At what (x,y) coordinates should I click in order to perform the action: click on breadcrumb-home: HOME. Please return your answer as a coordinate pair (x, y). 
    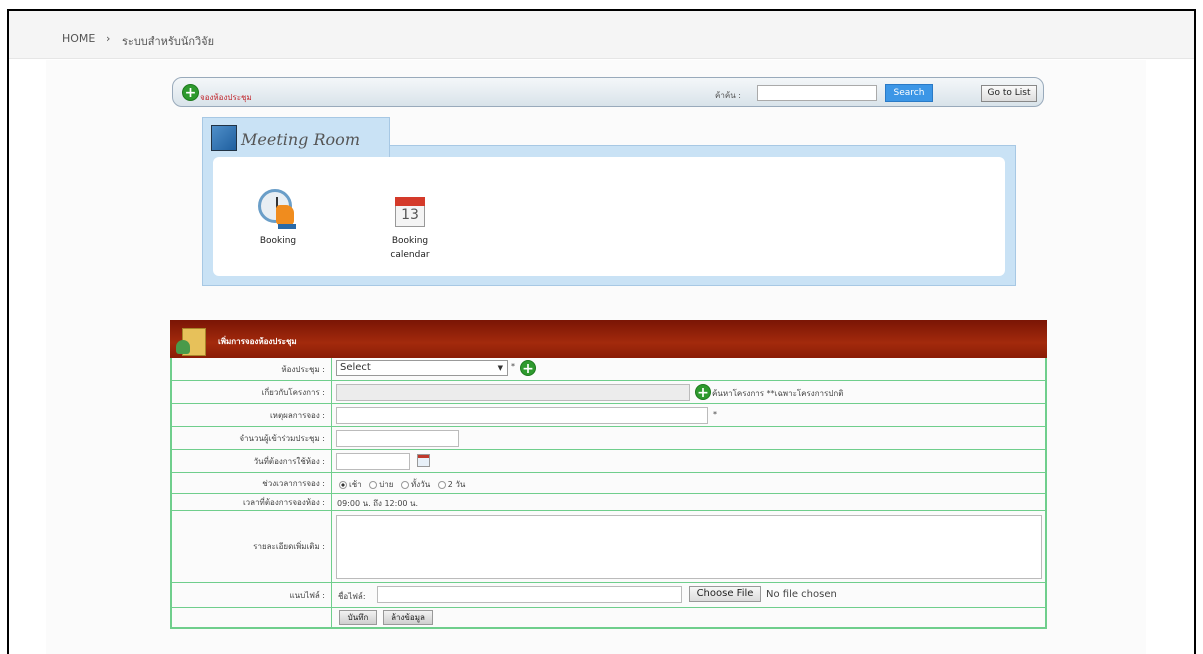
    Looking at the image, I should click on (78, 38).